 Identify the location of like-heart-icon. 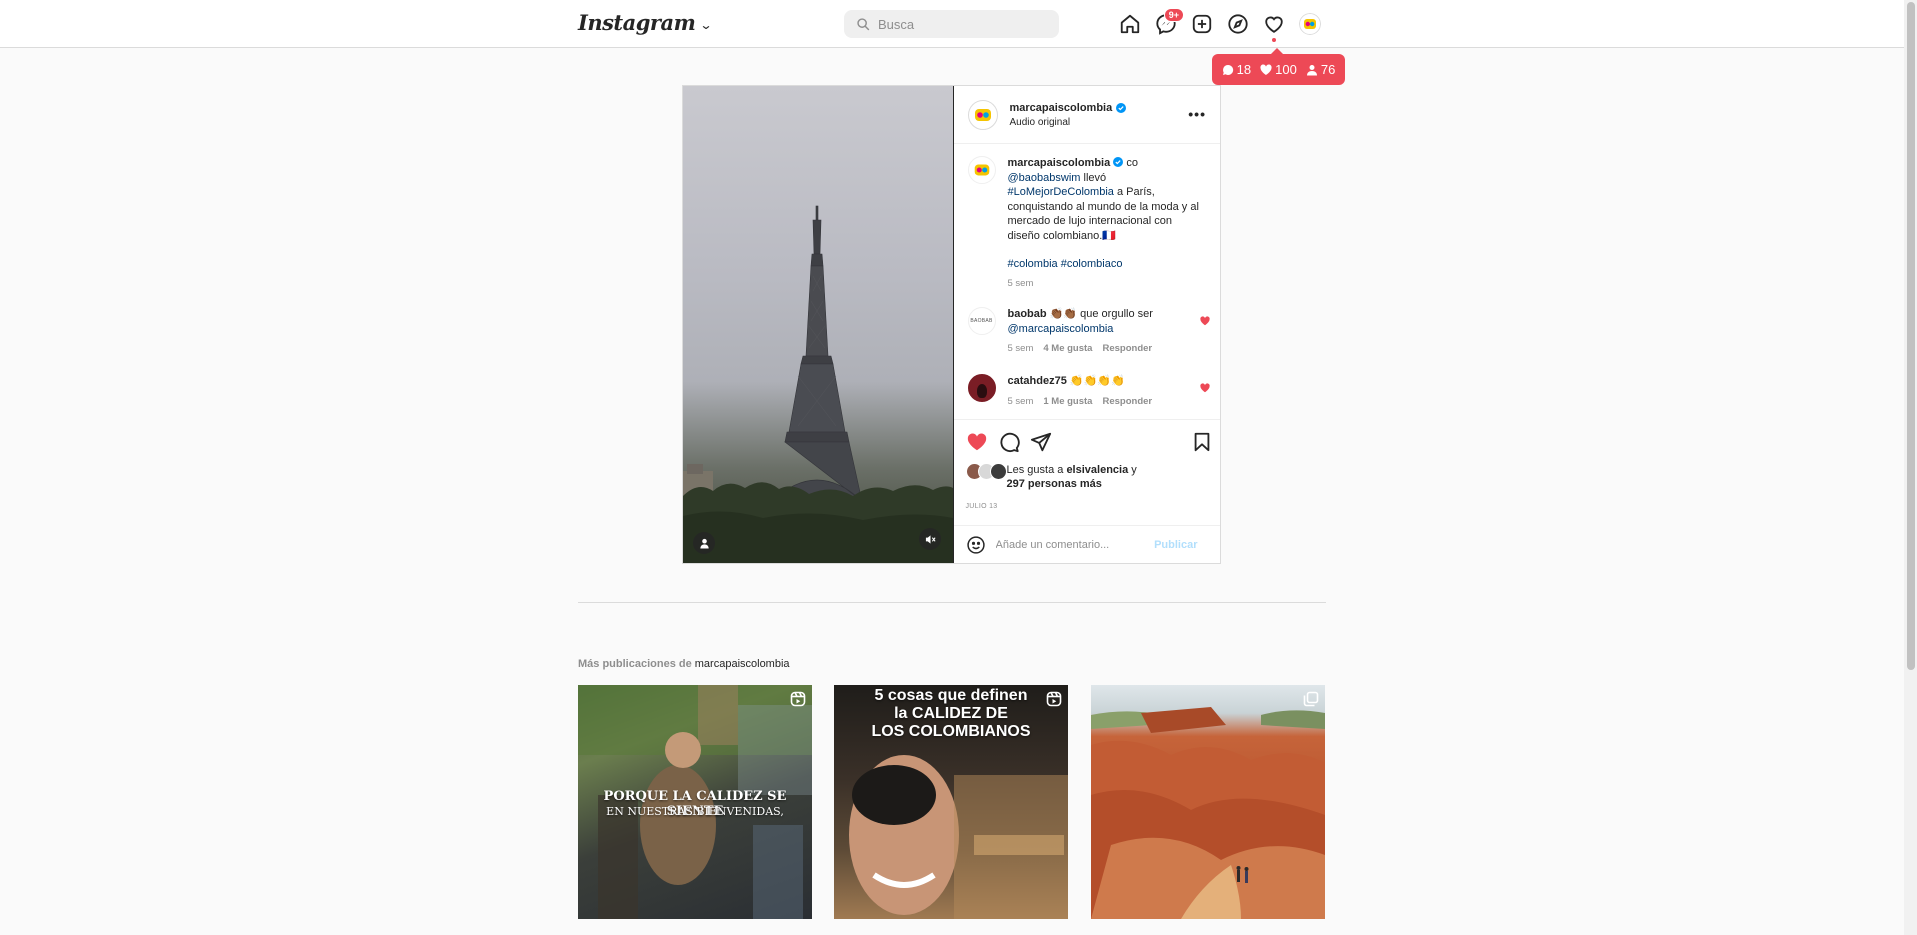
(977, 442).